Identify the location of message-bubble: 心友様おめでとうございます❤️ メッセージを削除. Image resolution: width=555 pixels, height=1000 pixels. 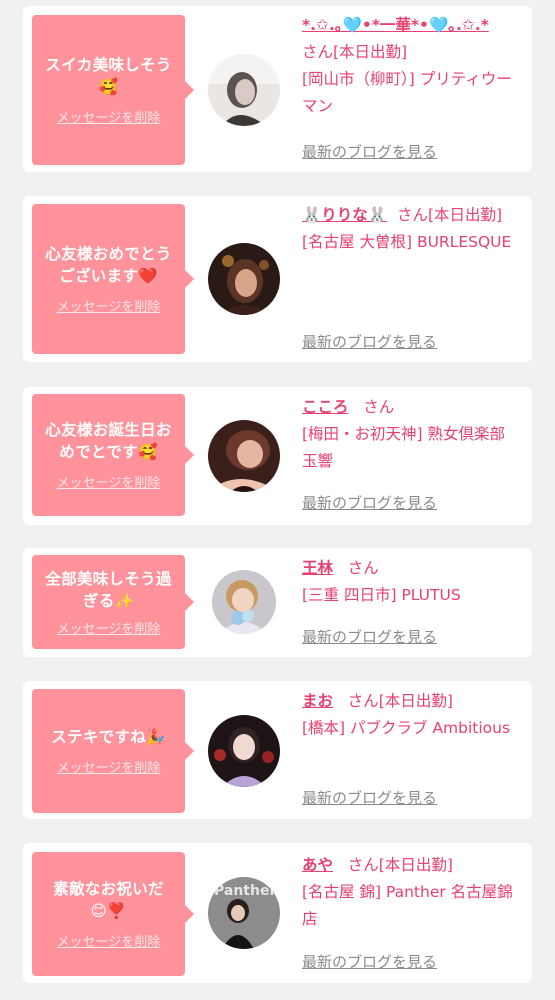
(113, 279).